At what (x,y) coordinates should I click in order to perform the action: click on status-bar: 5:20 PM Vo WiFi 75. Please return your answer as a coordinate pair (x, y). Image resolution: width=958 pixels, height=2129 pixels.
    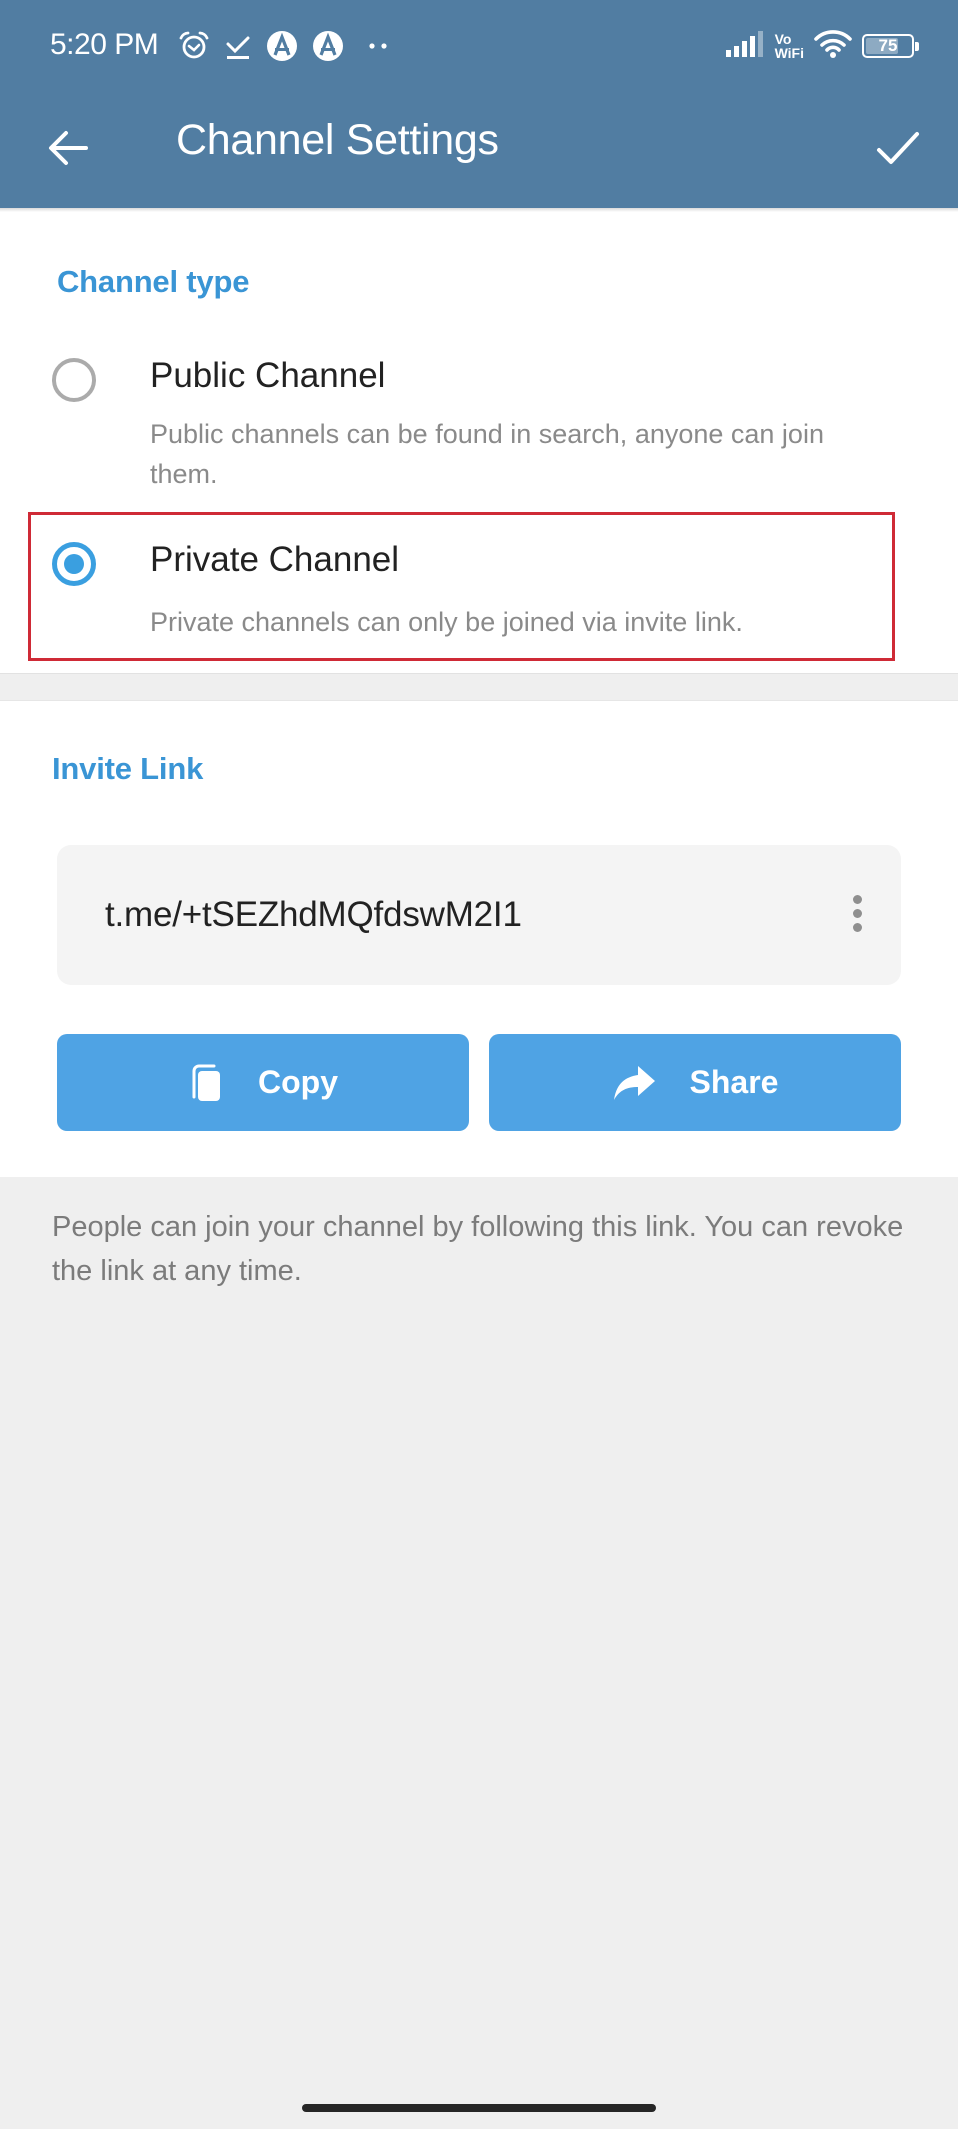
    Looking at the image, I should click on (479, 46).